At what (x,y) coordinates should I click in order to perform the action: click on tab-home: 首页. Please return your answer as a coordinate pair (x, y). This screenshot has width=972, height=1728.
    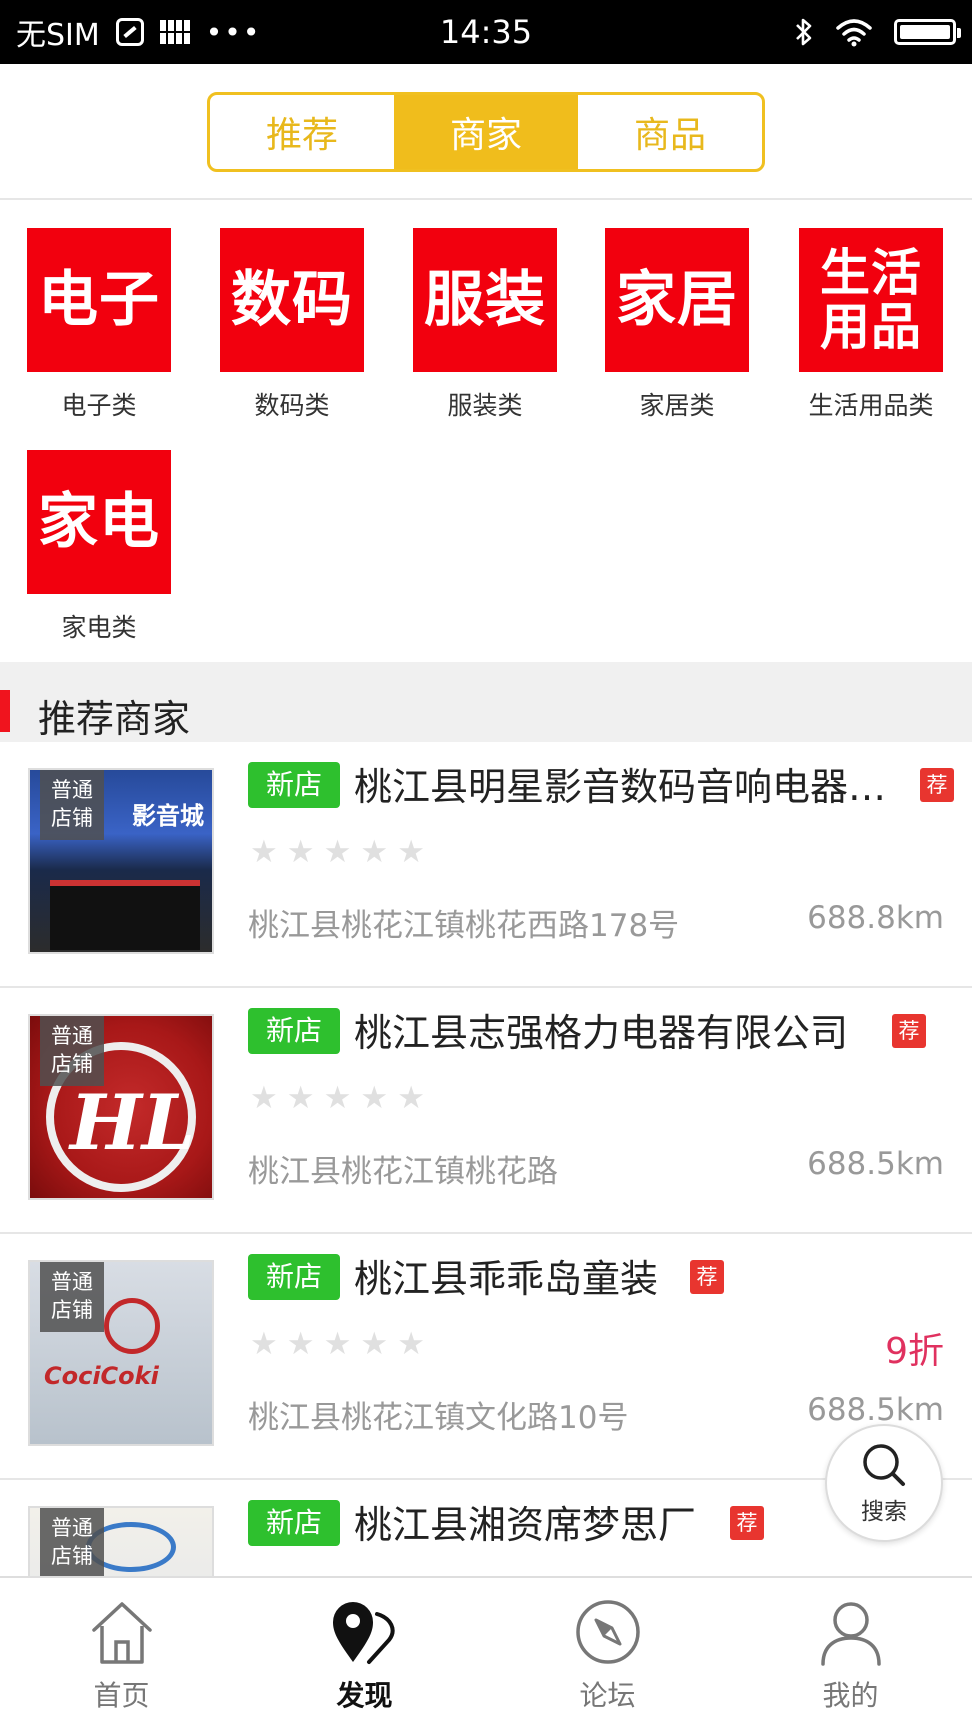
    Looking at the image, I should click on (121, 1653).